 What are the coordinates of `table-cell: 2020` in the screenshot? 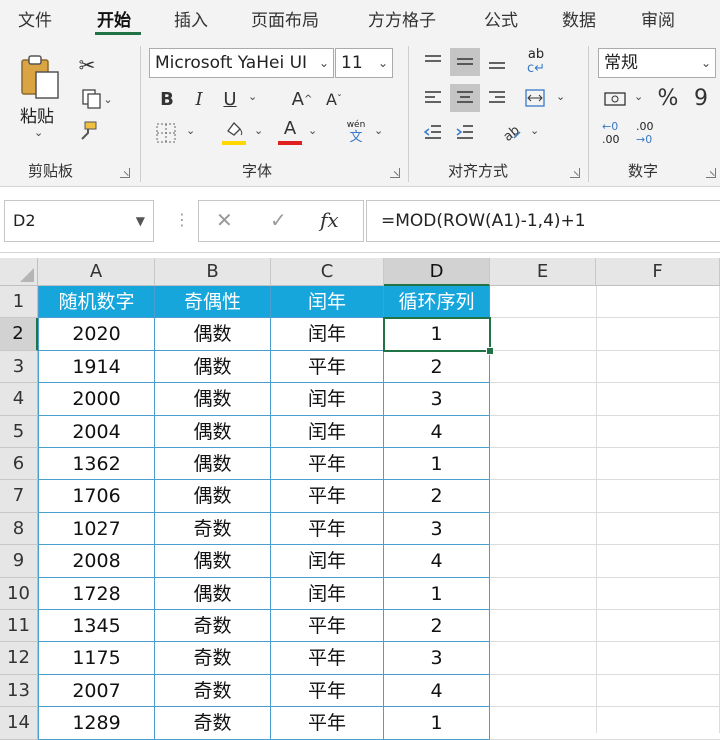 It's located at (96, 334).